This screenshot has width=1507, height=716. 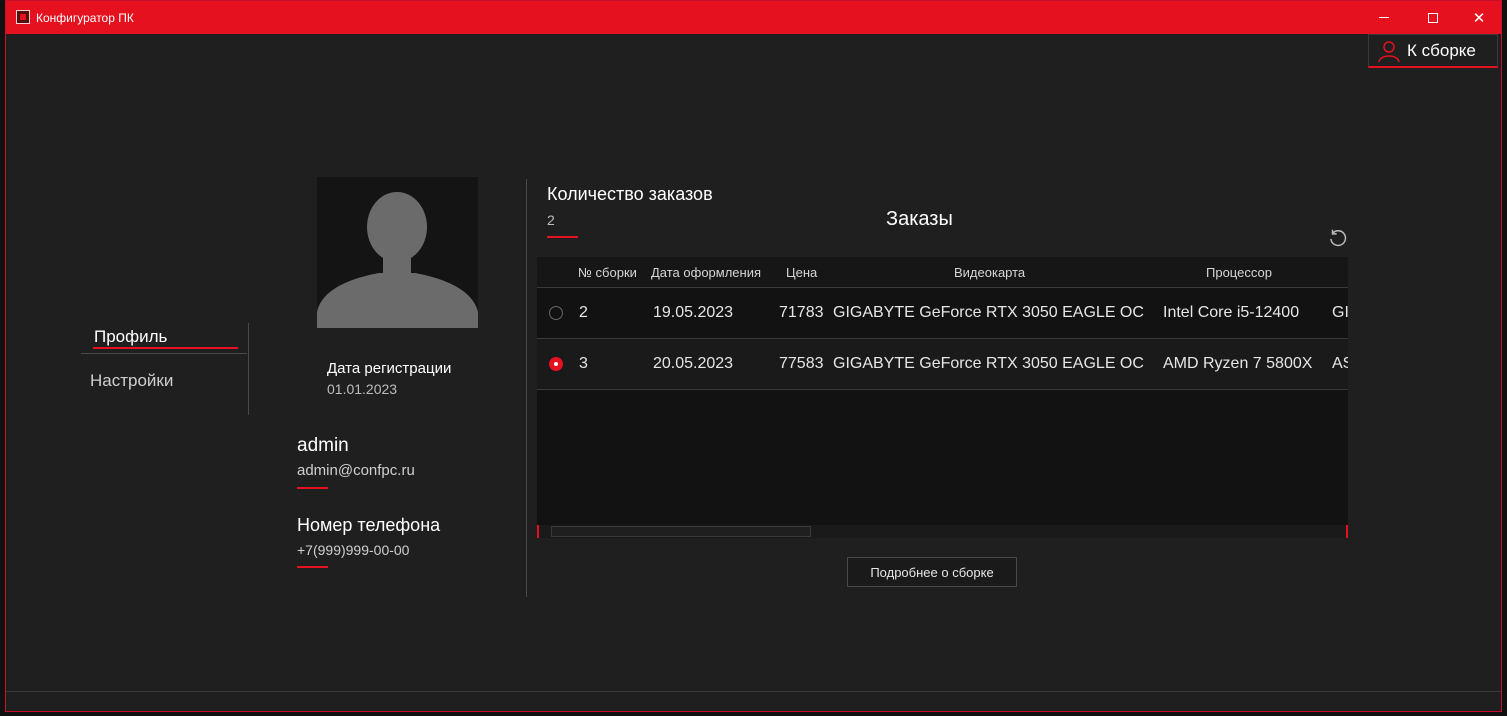 What do you see at coordinates (85, 18) in the screenshot?
I see `window-title: Конфигуратор ПК` at bounding box center [85, 18].